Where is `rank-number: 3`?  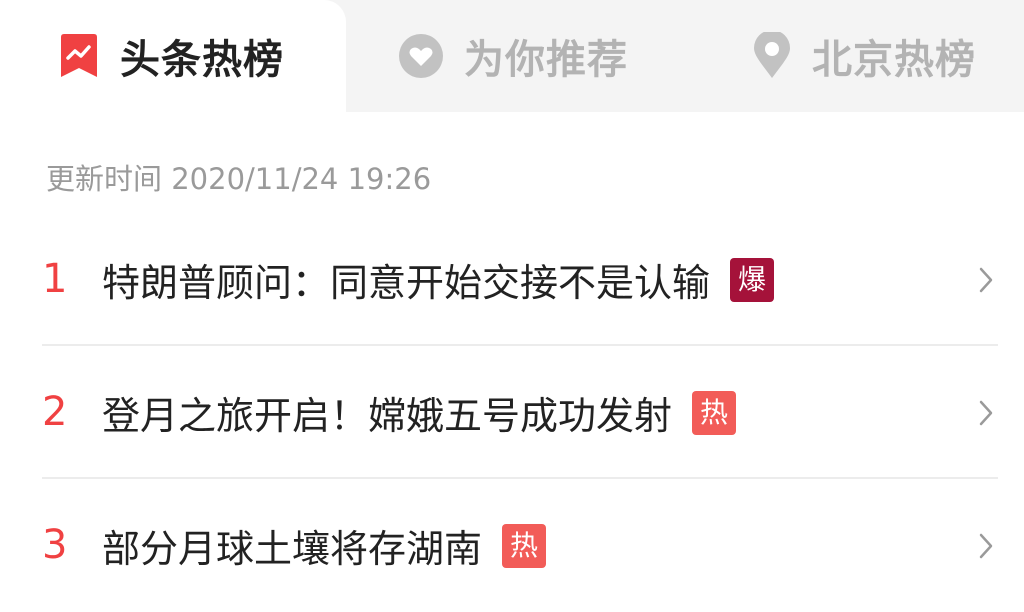
rank-number: 3 is located at coordinates (55, 545).